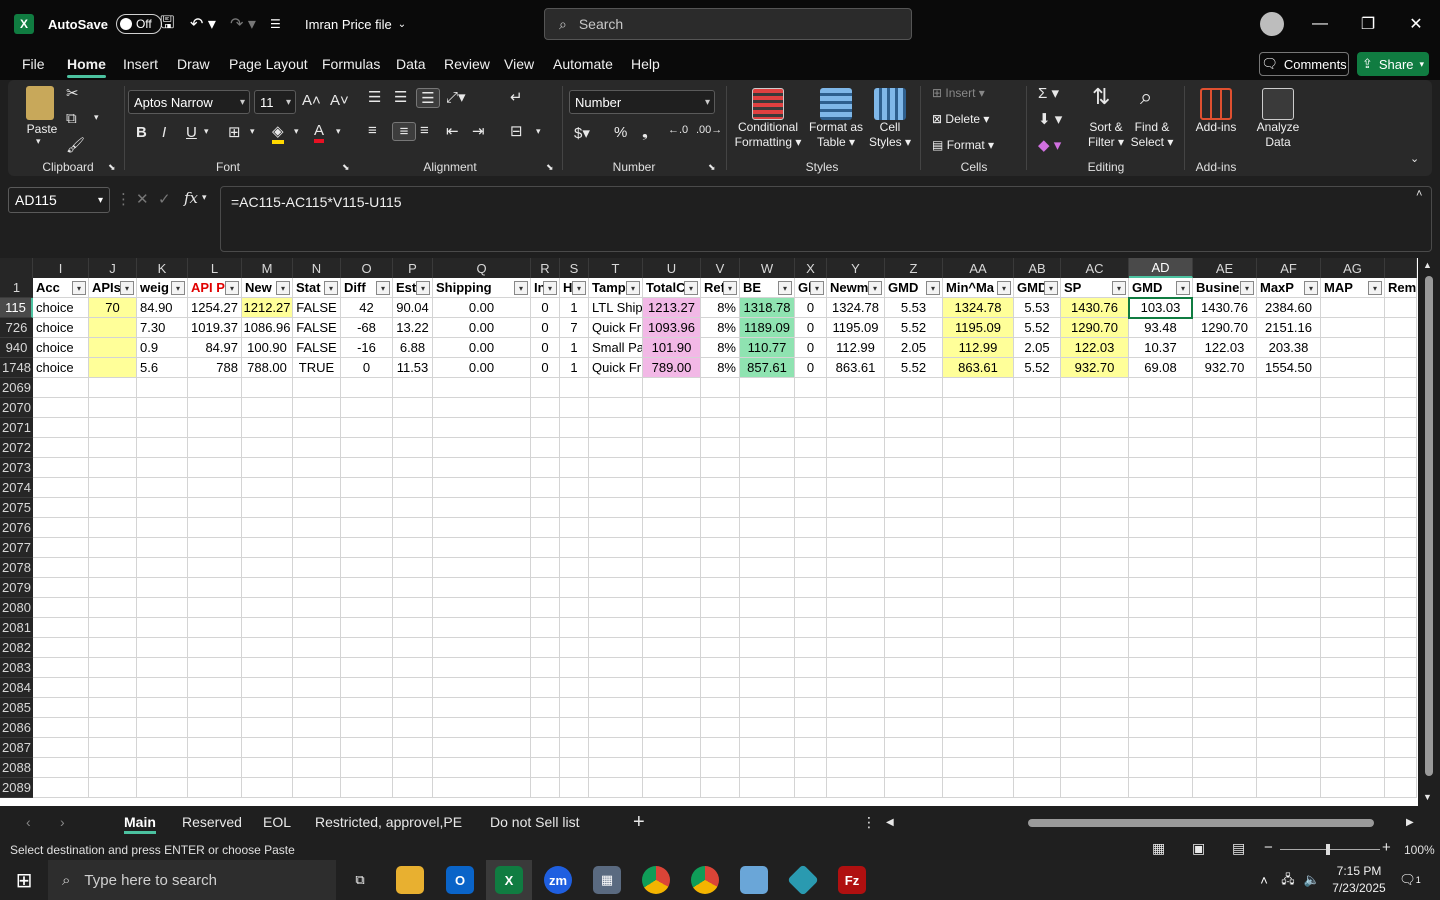  Describe the element at coordinates (516, 97) in the screenshot. I see `wrap-text-icon: ↵` at that location.